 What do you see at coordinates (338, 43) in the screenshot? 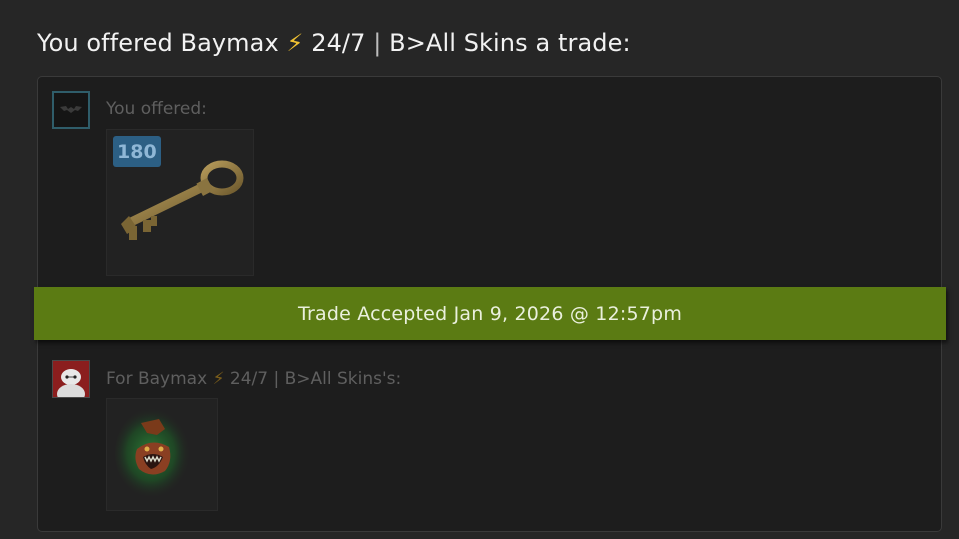
I see `heading-mid: 24/7` at bounding box center [338, 43].